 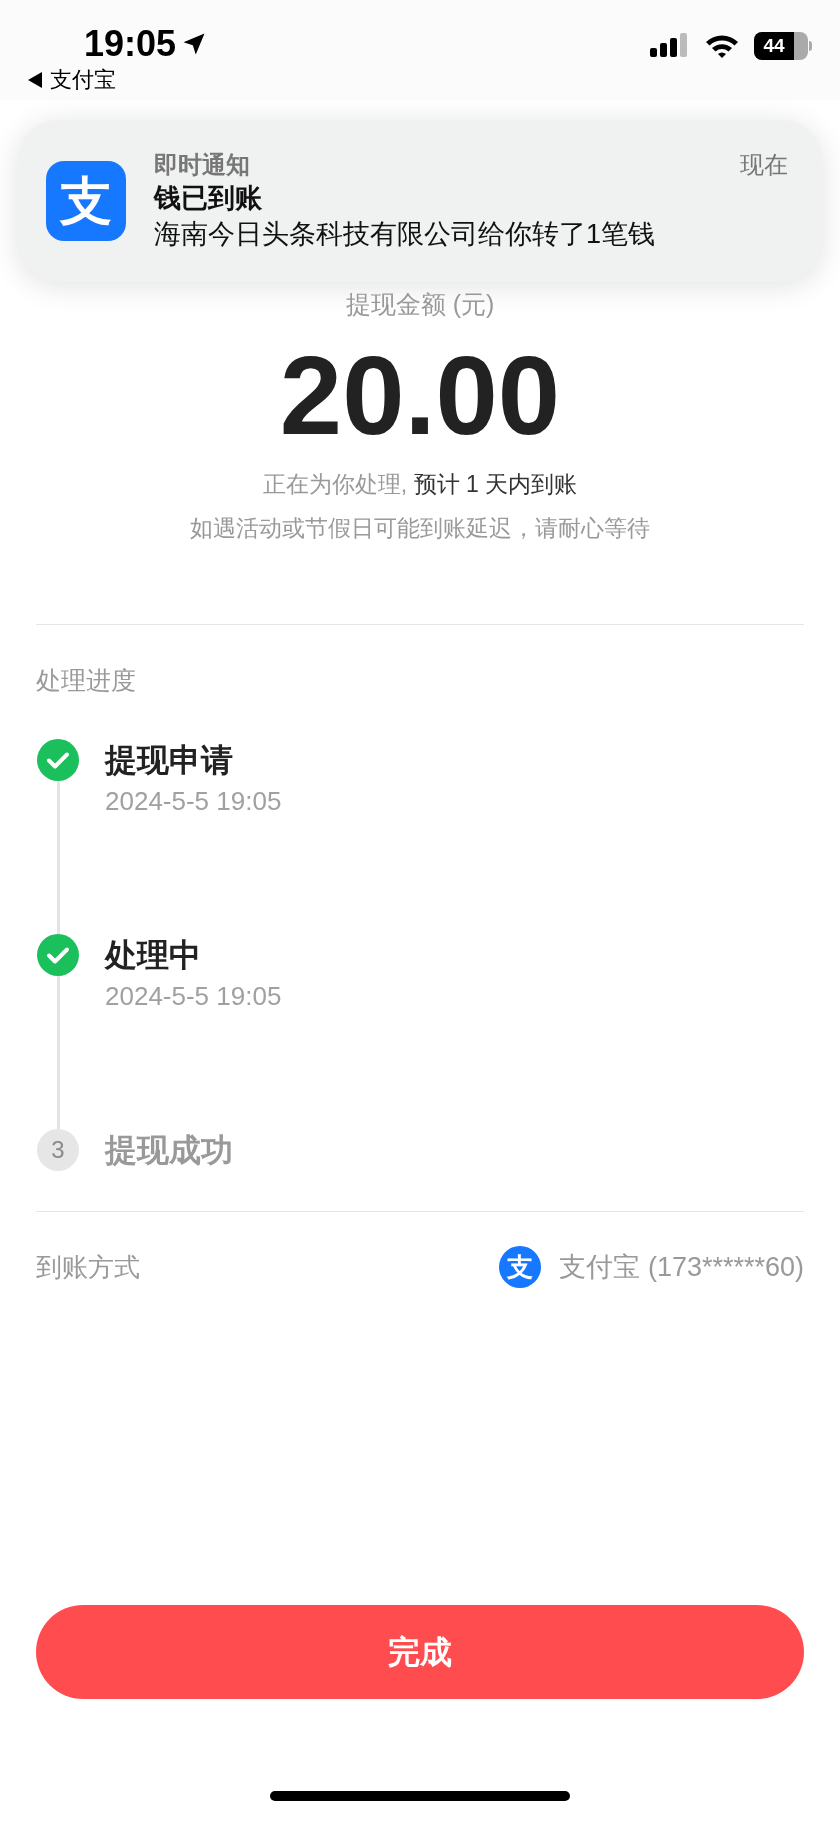 I want to click on alipay-logo-icon: 支, so click(x=520, y=1267).